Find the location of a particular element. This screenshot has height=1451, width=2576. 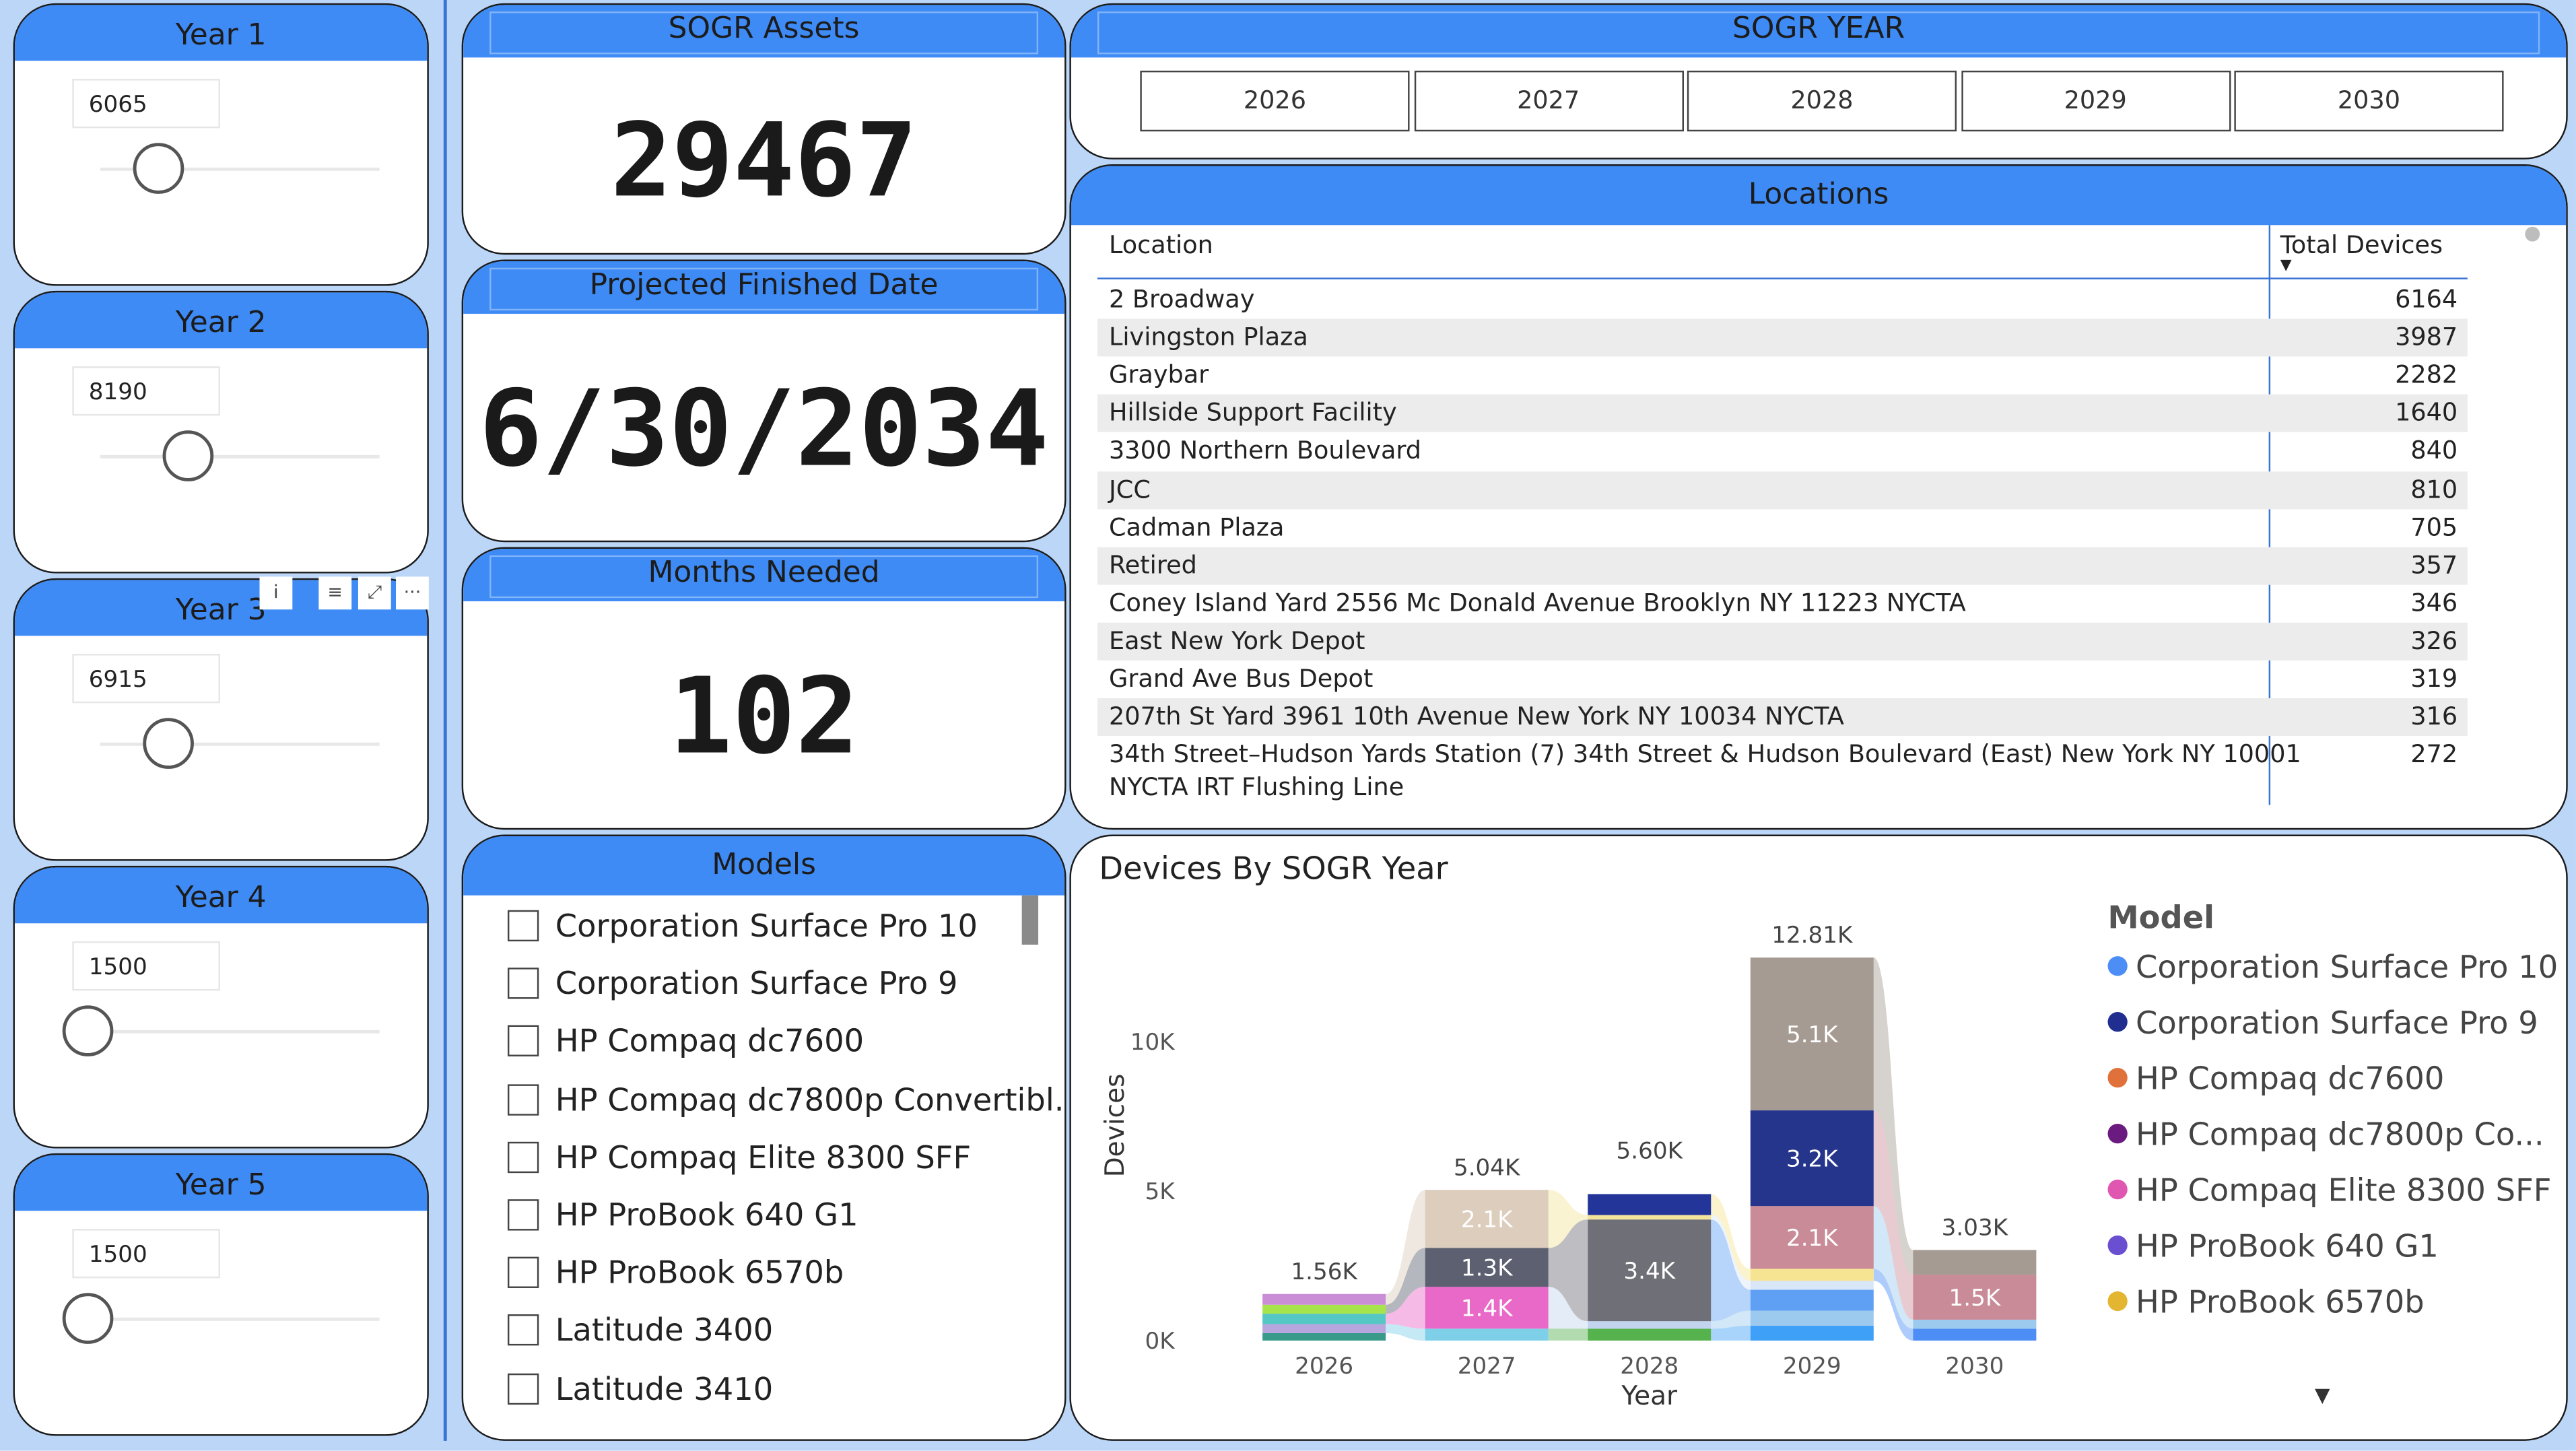

header-underline is located at coordinates (1783, 278).